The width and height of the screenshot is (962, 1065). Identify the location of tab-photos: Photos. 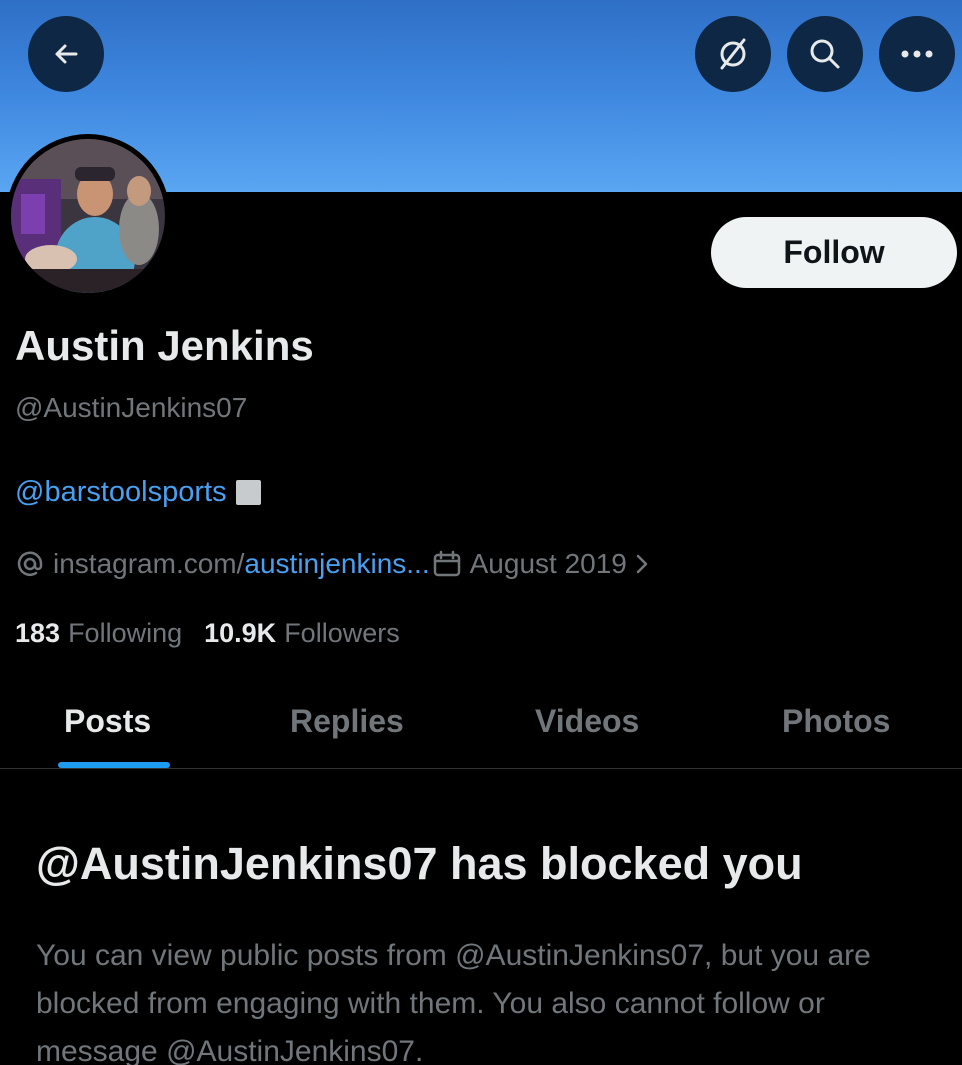
(836, 721).